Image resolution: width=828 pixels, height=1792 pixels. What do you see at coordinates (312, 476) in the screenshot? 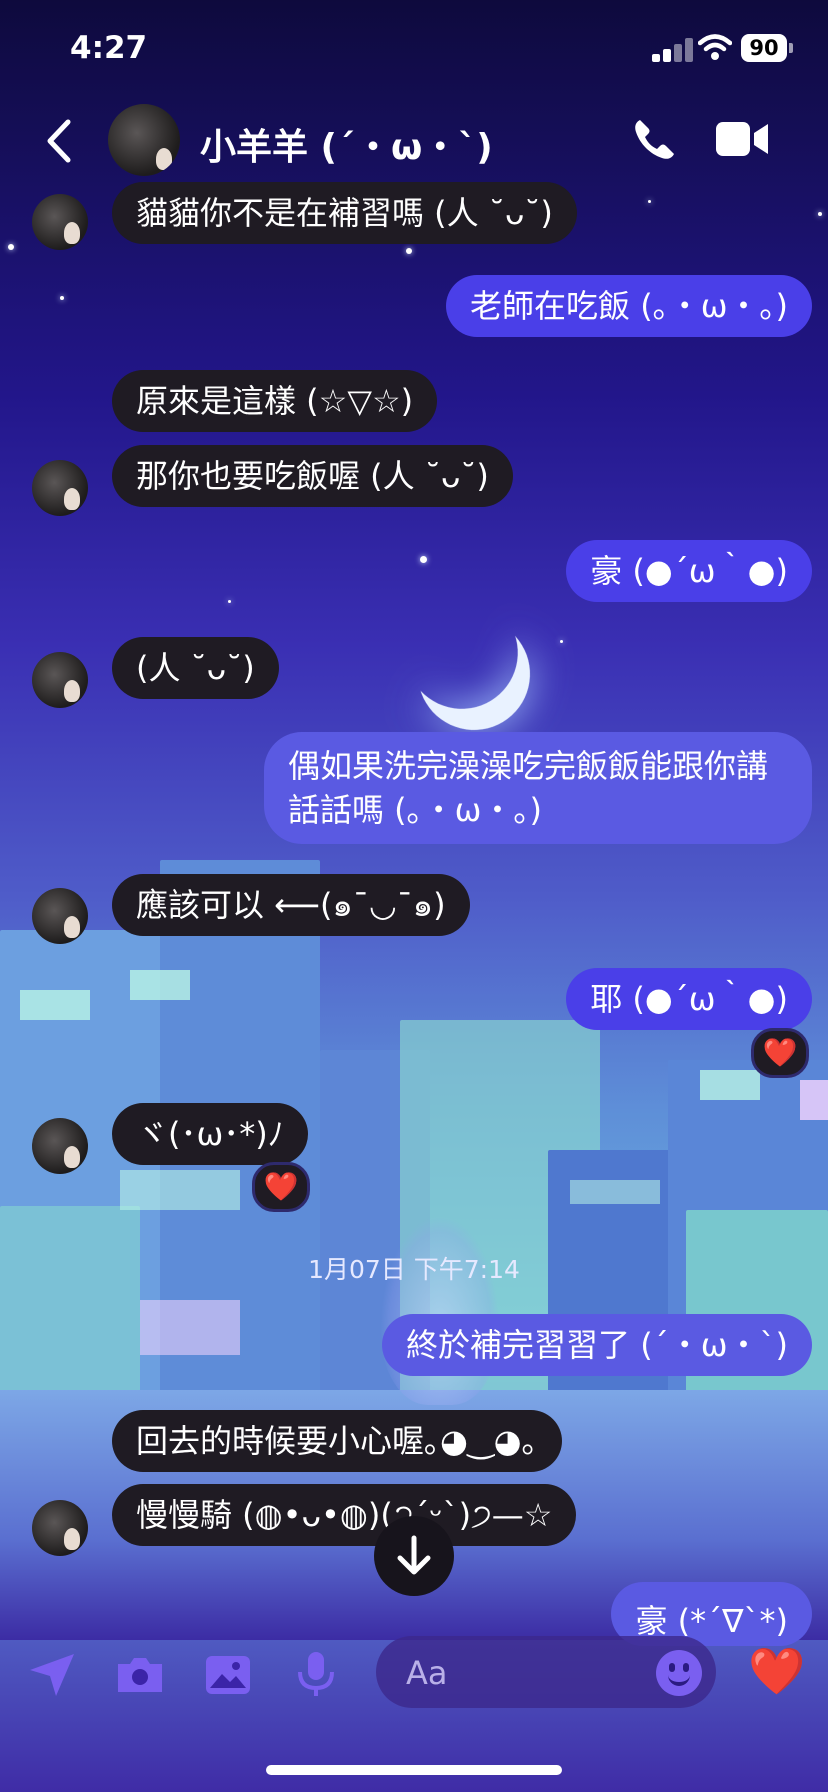
I see `message-bubble-incoming: 那你也要吃飯喔 (人 ˘ᴗ˘)` at bounding box center [312, 476].